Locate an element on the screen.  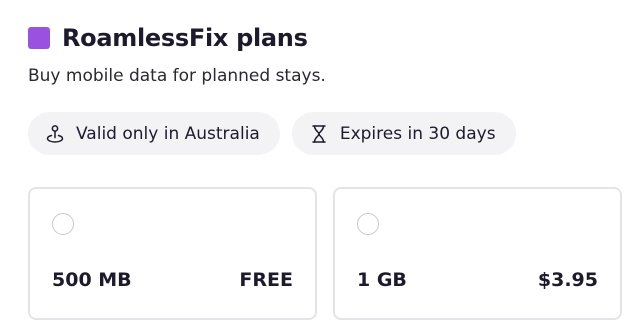
plan-price: $3.95 is located at coordinates (567, 280).